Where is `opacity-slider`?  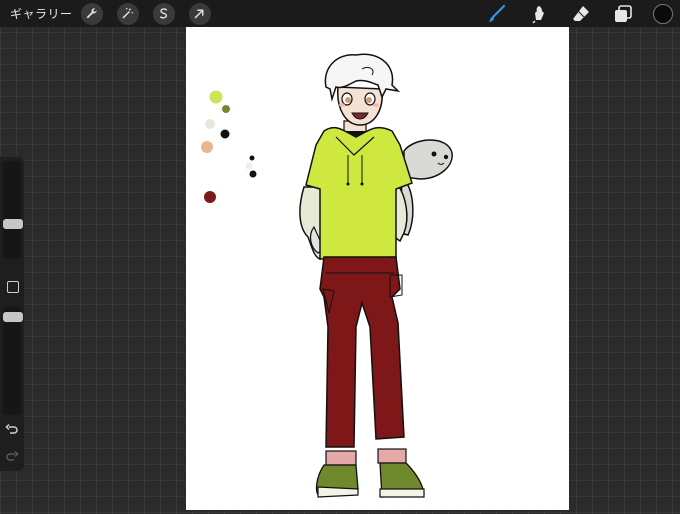 opacity-slider is located at coordinates (12, 361).